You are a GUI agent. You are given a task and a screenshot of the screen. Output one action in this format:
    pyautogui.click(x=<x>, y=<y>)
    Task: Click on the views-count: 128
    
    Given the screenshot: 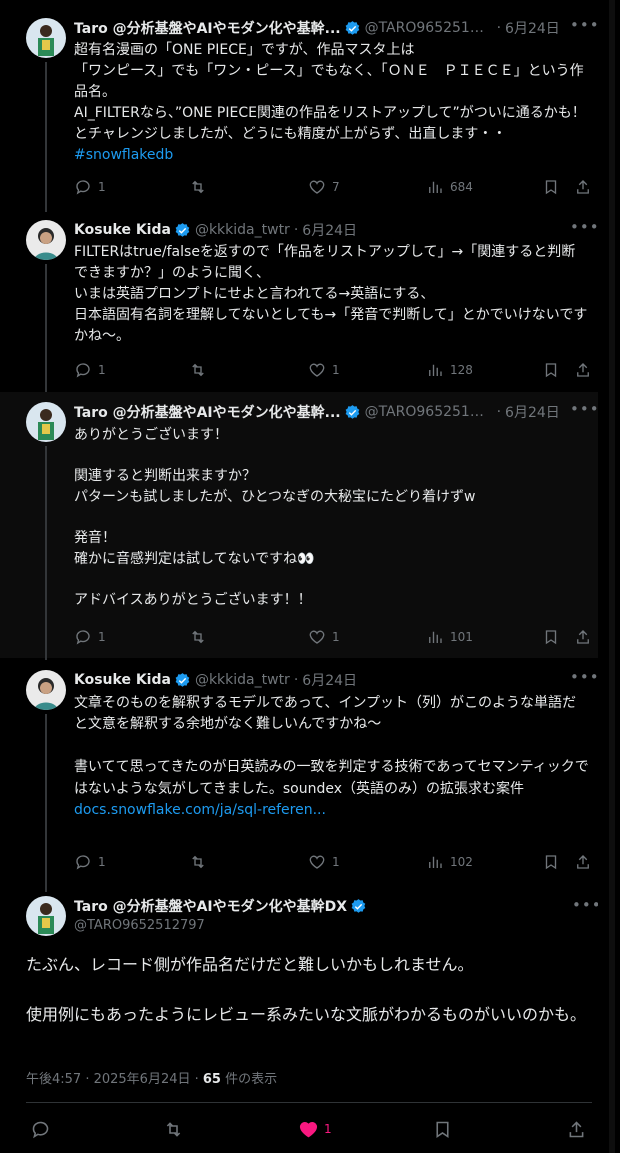 What is the action you would take?
    pyautogui.click(x=461, y=370)
    